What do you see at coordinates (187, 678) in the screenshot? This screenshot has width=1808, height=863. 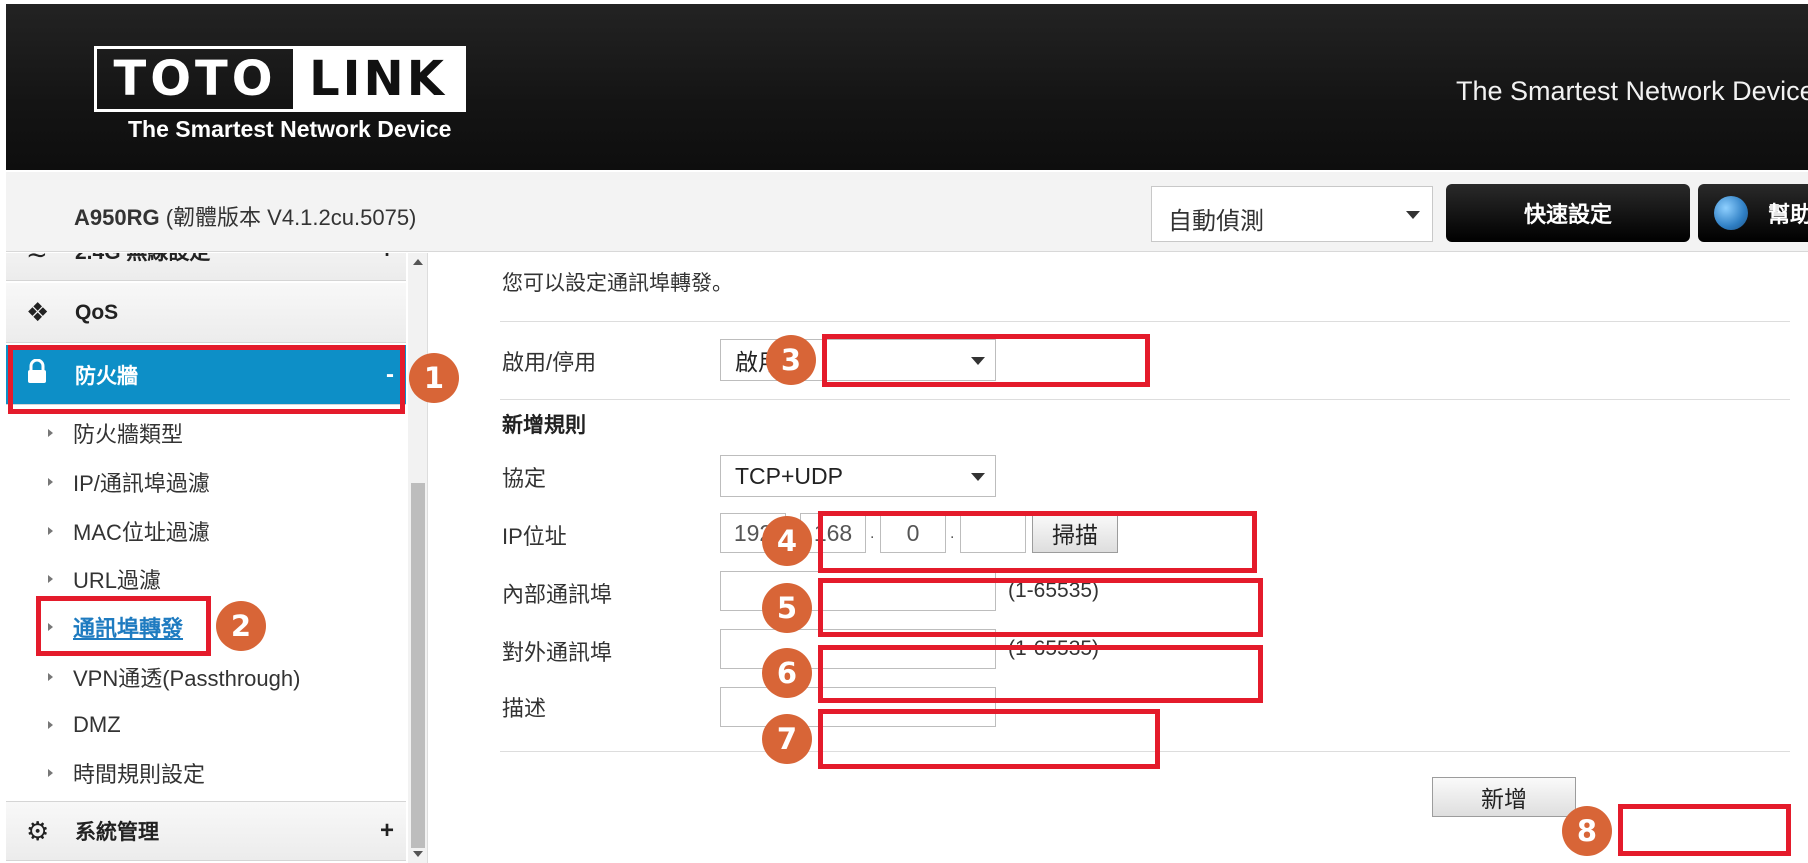 I see `sidebar-subitem-label: VPN通透(Passthrough)` at bounding box center [187, 678].